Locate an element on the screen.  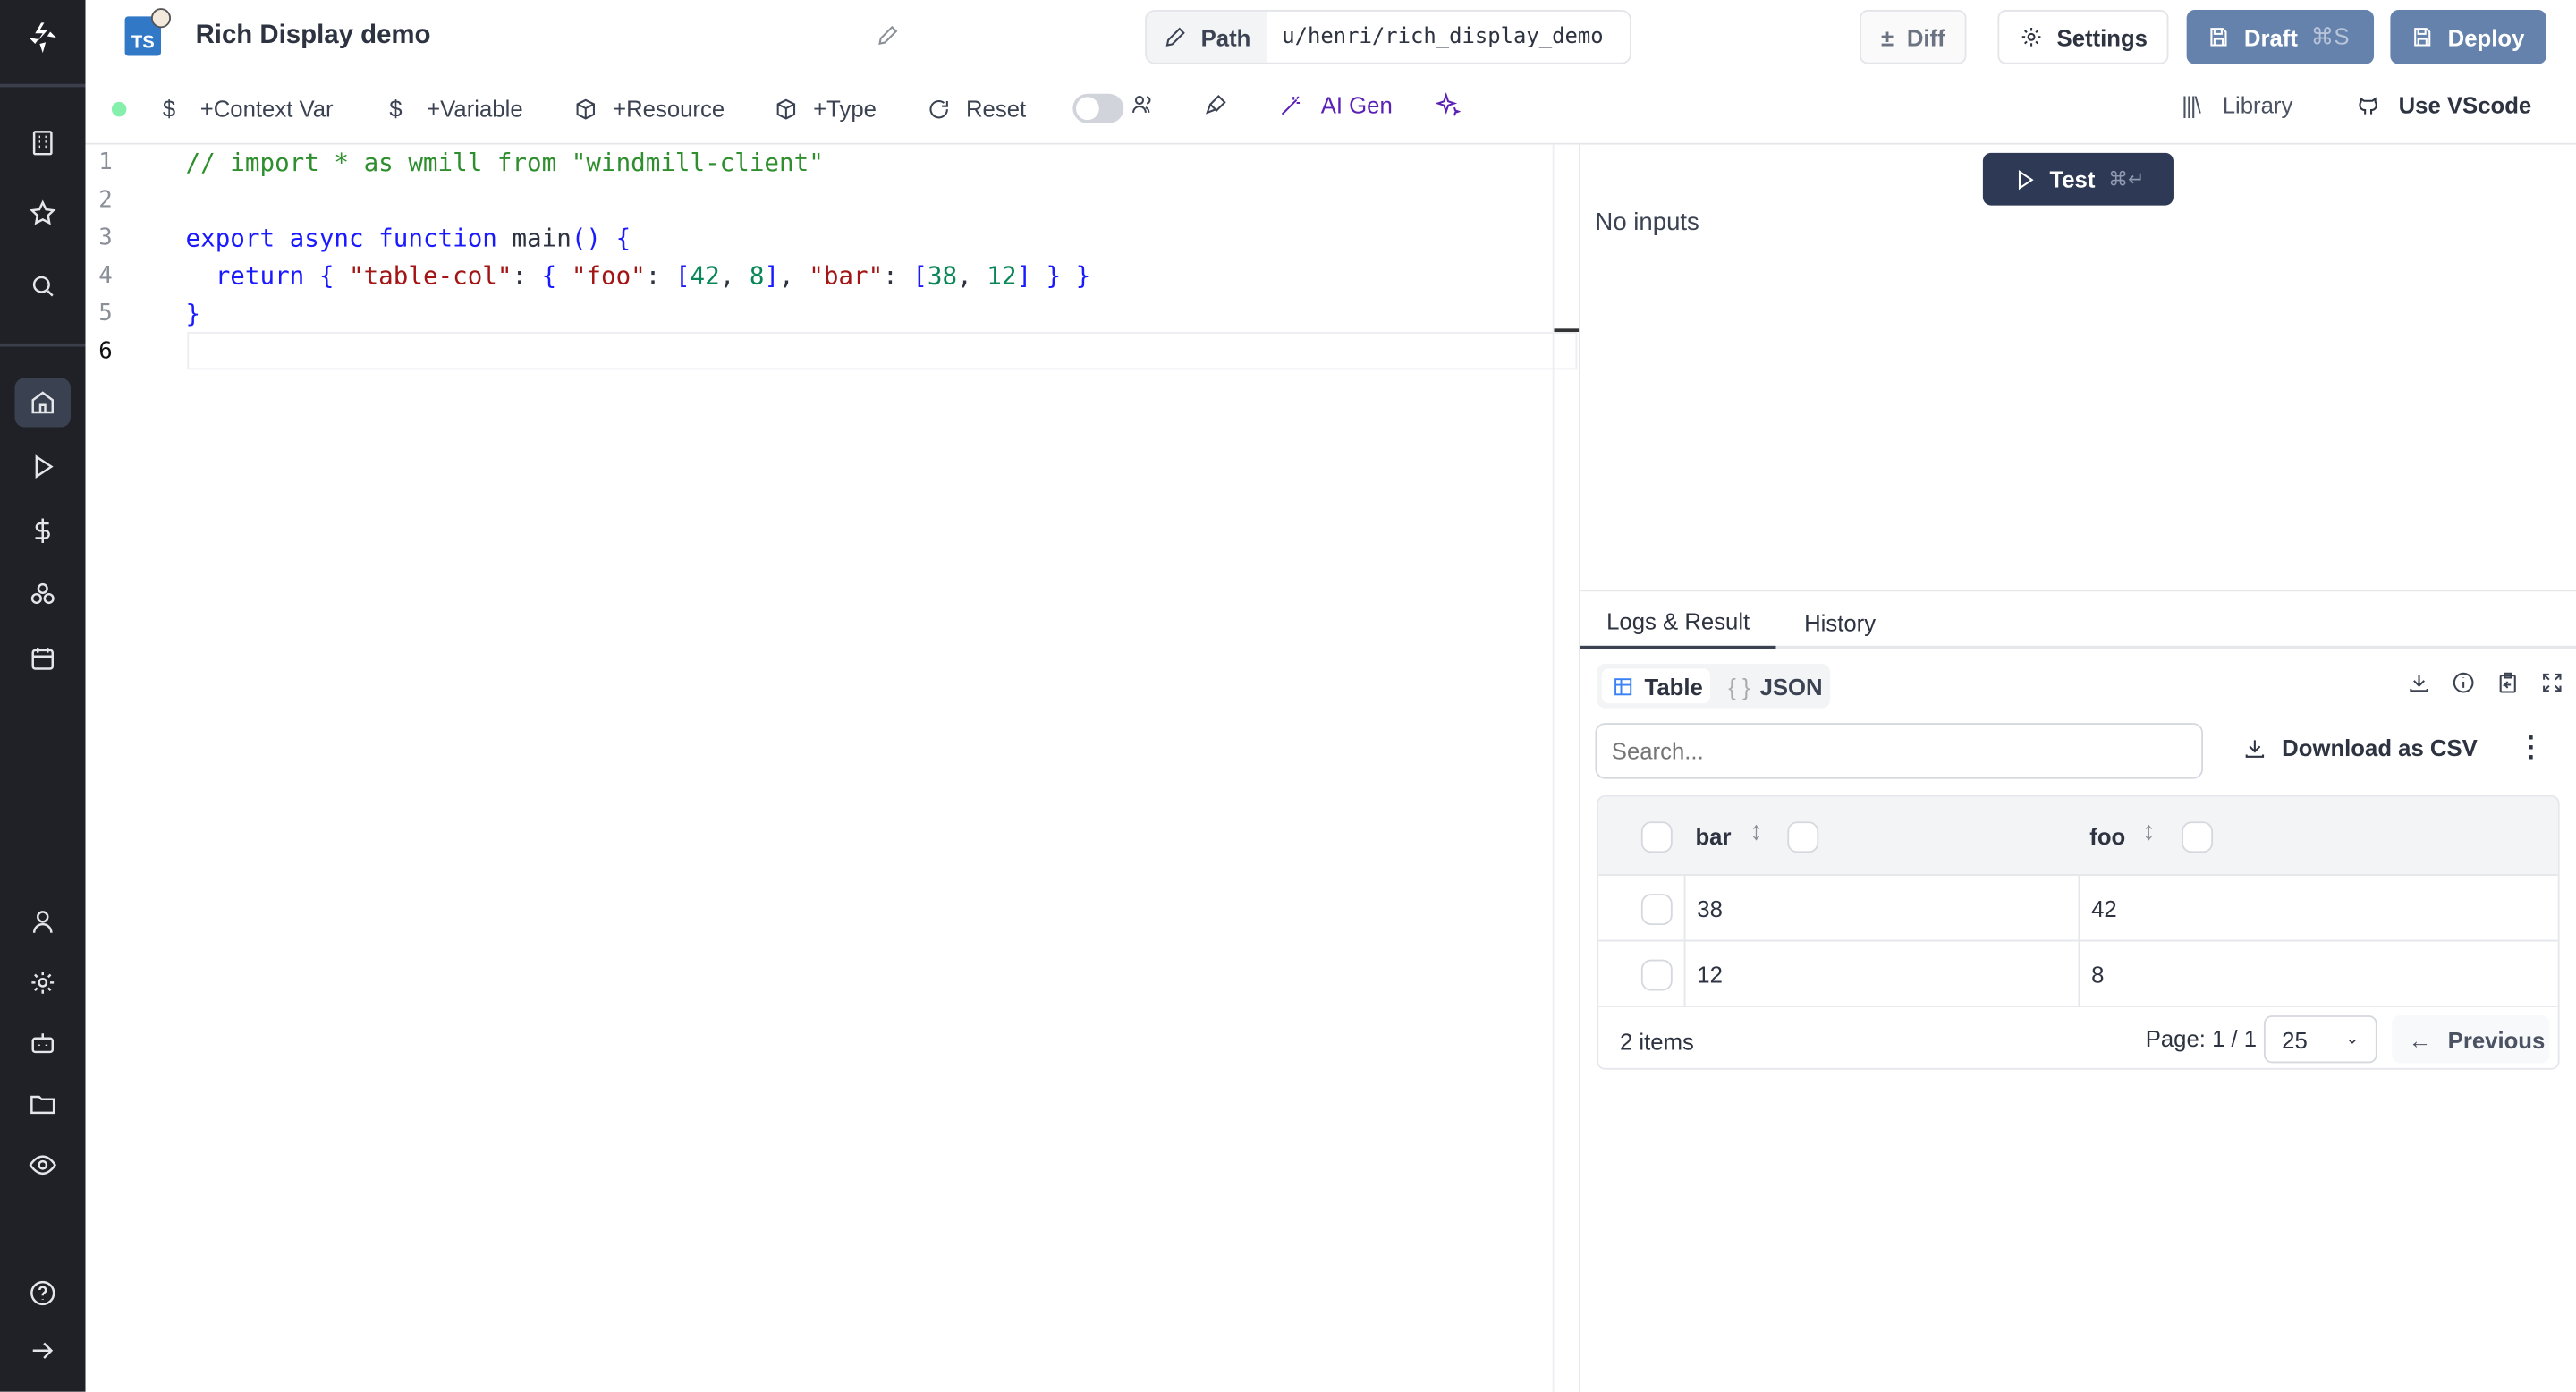
github-icon is located at coordinates (2368, 105).